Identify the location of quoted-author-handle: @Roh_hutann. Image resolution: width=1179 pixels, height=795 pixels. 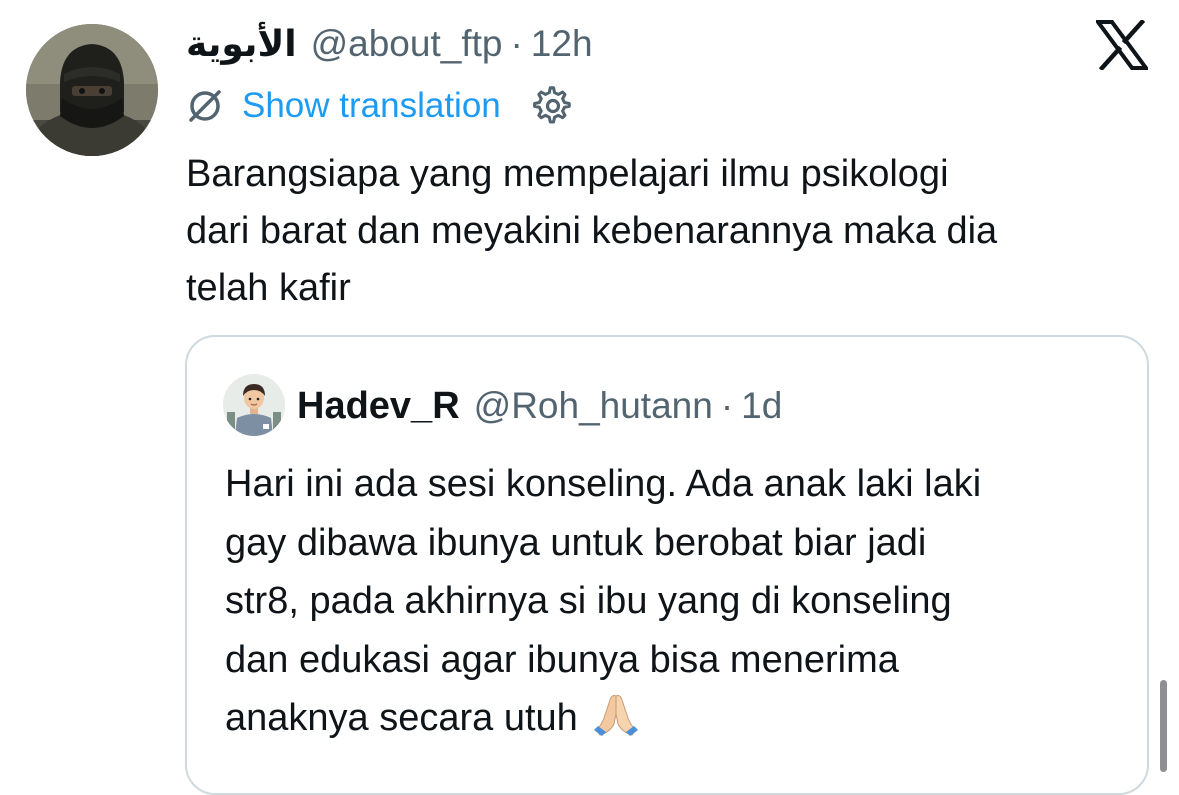
(593, 406).